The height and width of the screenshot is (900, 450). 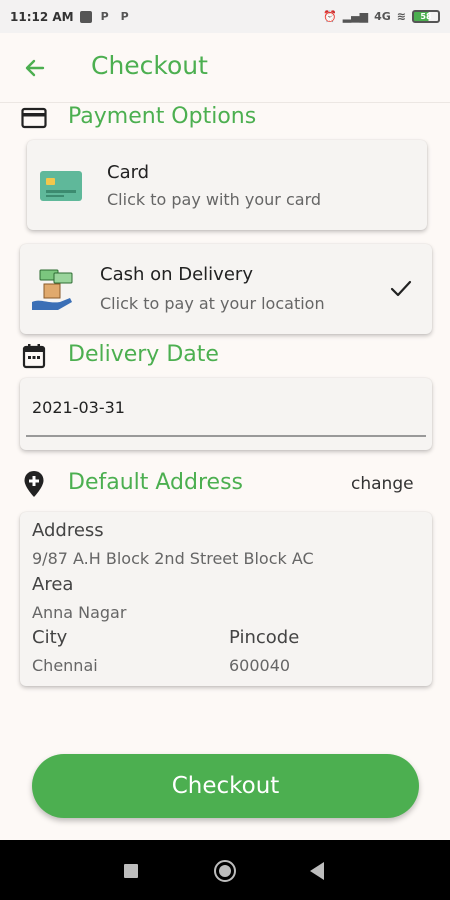 What do you see at coordinates (225, 16) in the screenshot?
I see `status-bar: 11:12 AM P P ⏰ ▂▄▆ 4G ≋ 58` at bounding box center [225, 16].